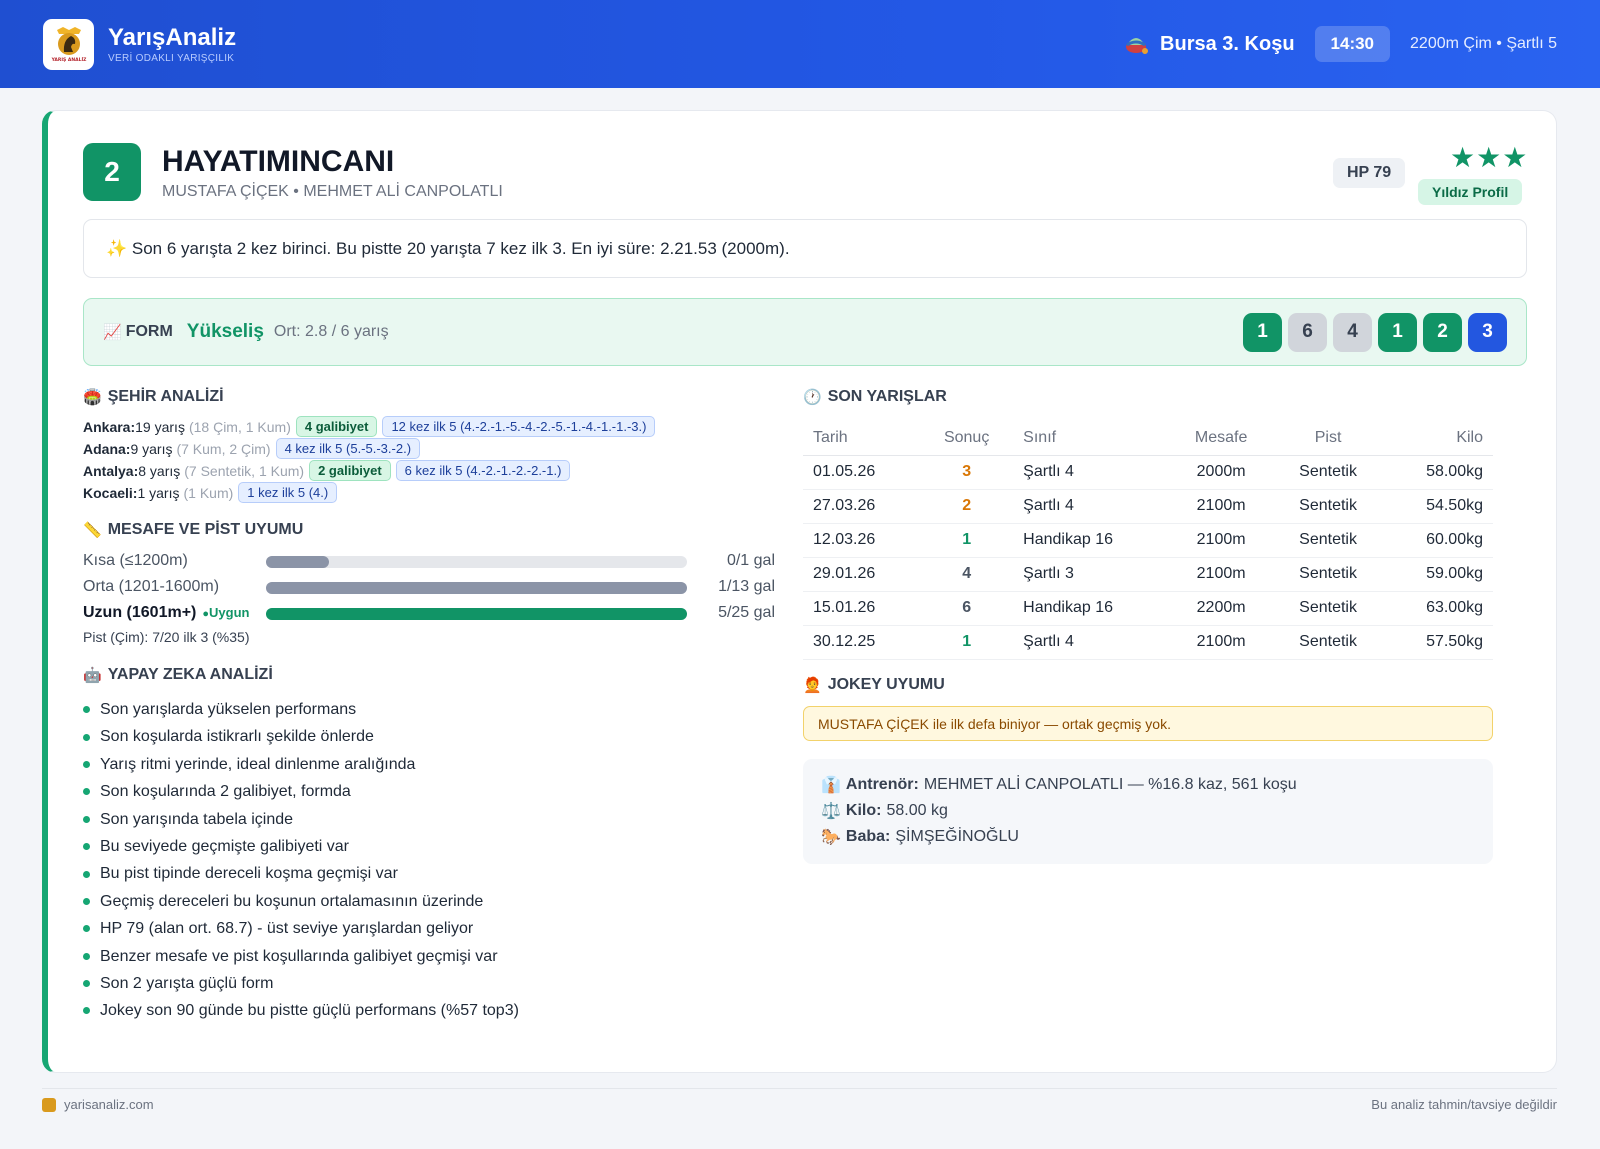 This screenshot has height=1149, width=1600. What do you see at coordinates (171, 58) in the screenshot?
I see `brand-tagline: VERİ ODAKLI YARIŞÇILIK` at bounding box center [171, 58].